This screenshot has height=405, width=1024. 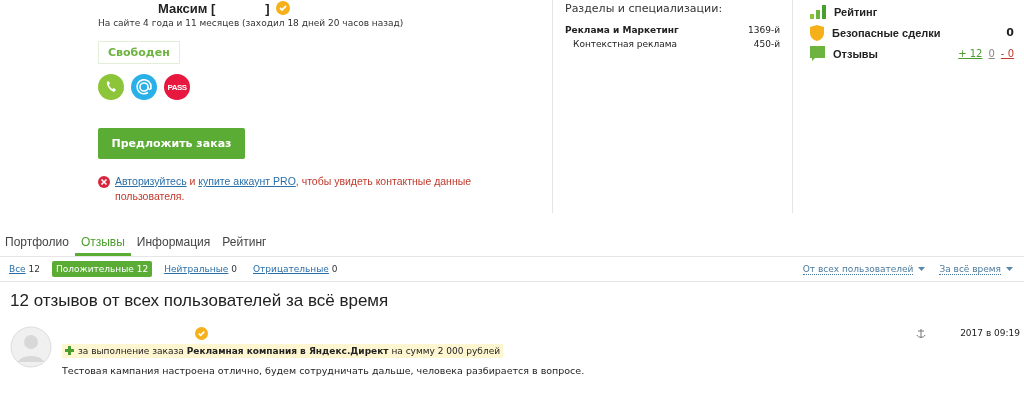 What do you see at coordinates (856, 11) in the screenshot?
I see `stat-label: Рейтинг` at bounding box center [856, 11].